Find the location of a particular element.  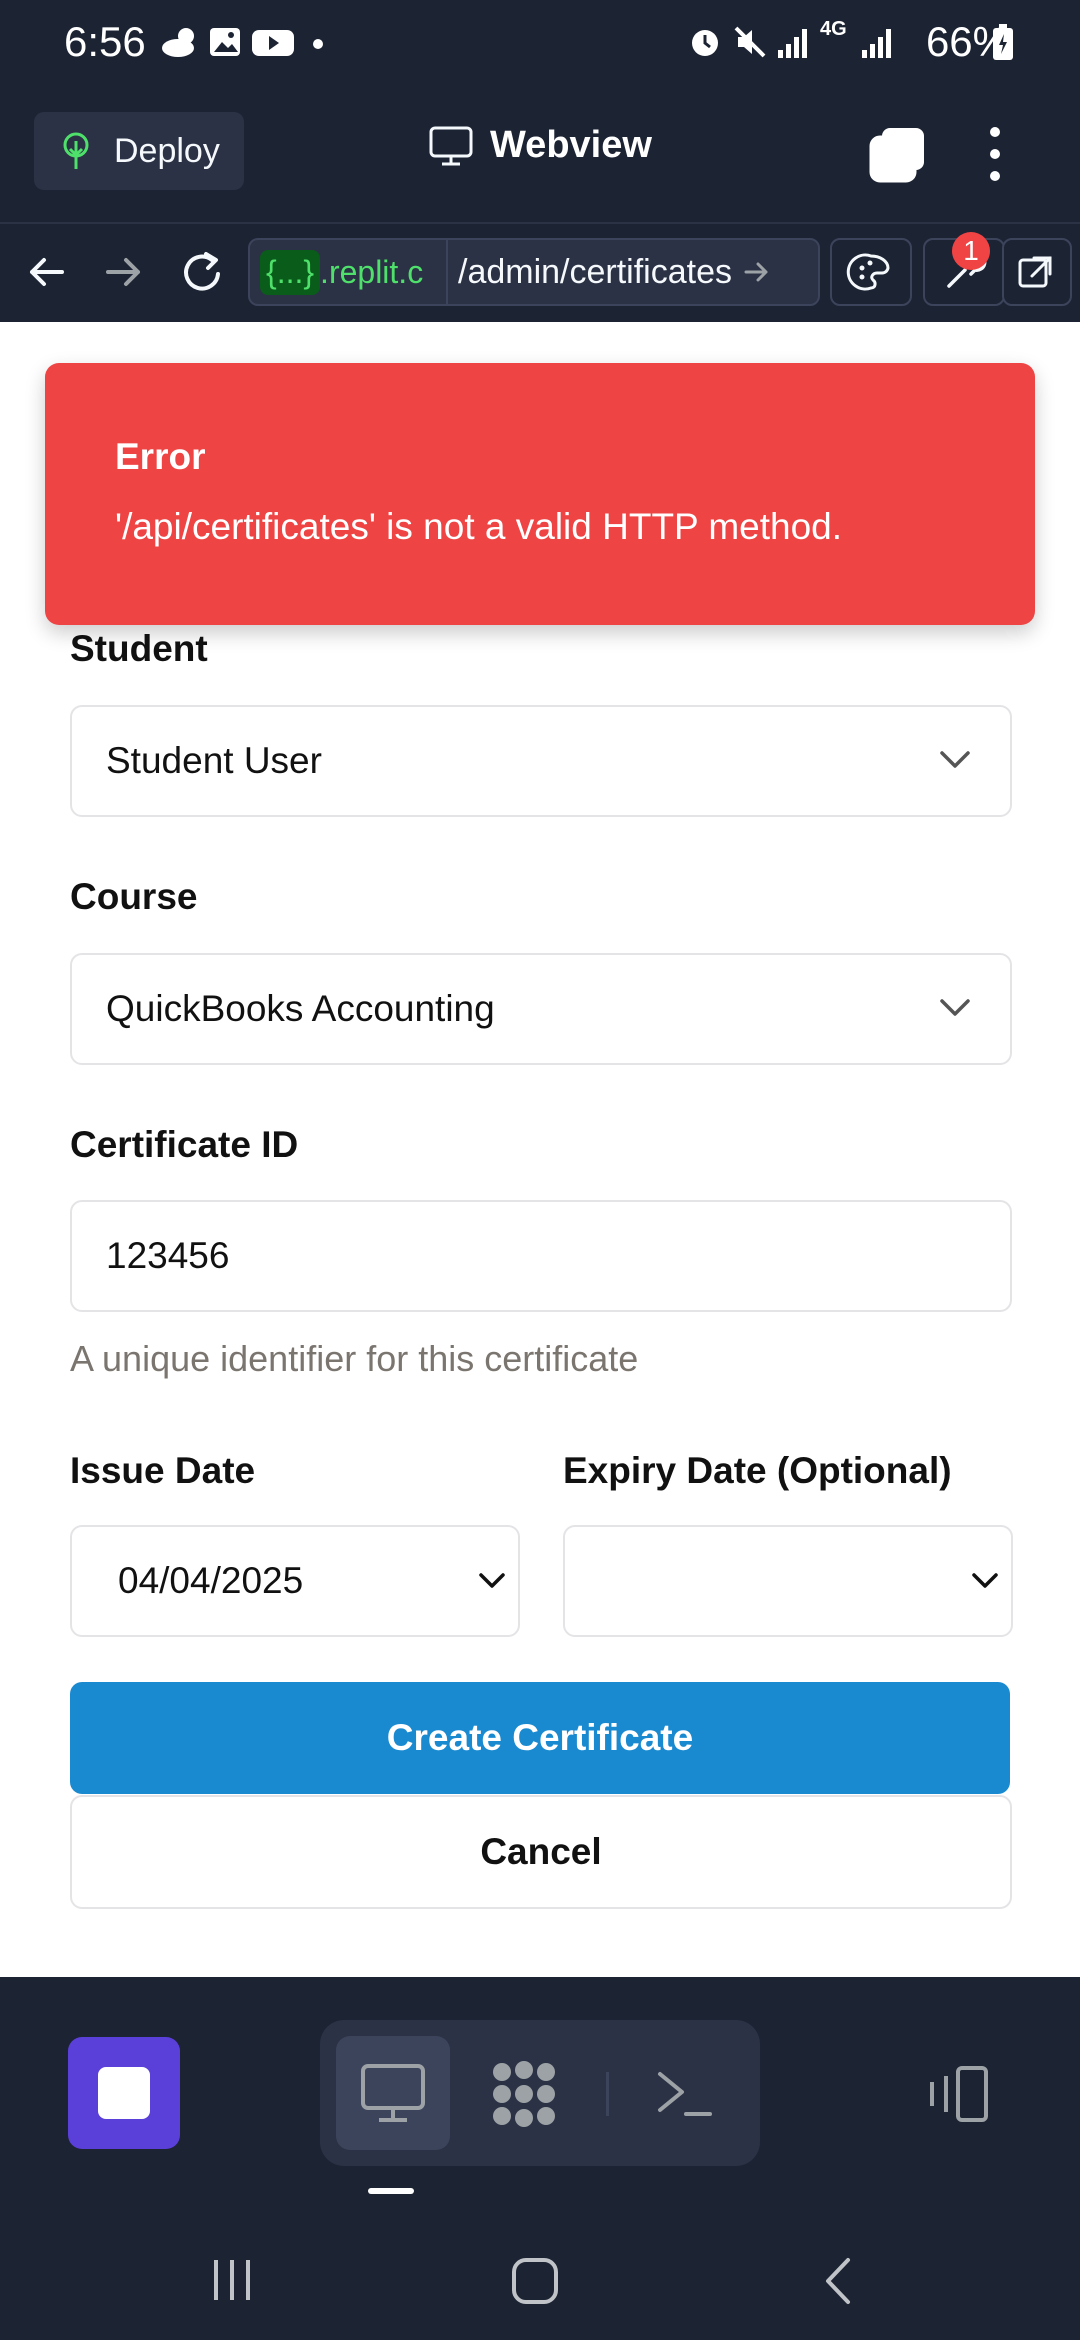

stop-button is located at coordinates (124, 2093).